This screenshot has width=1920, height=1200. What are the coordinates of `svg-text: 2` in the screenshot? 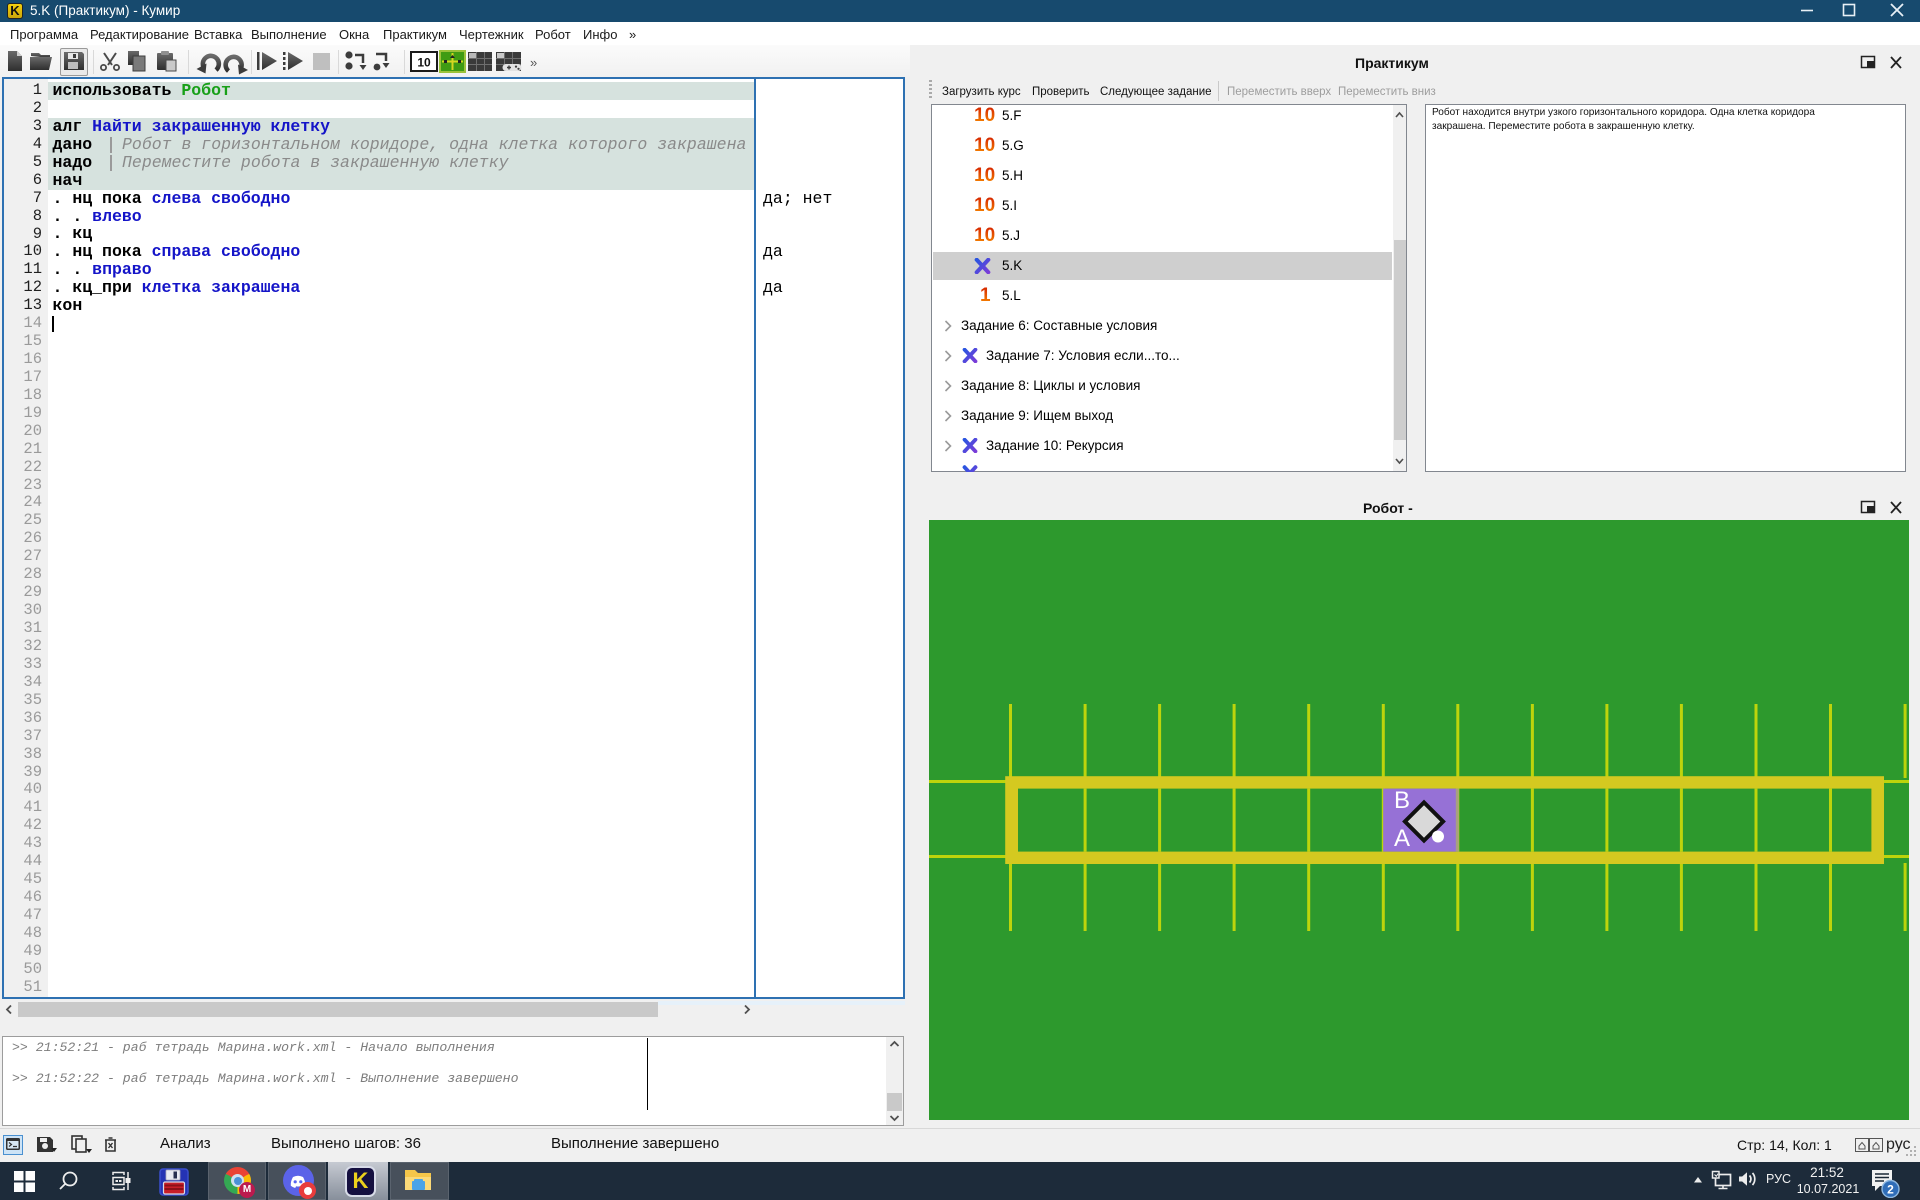 It's located at (1890, 1190).